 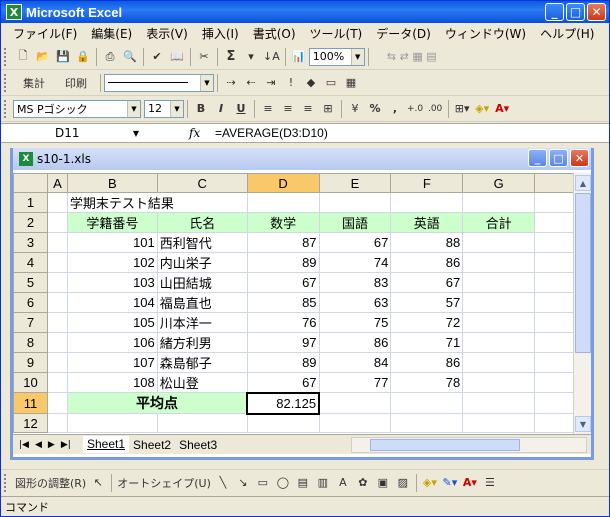 What do you see at coordinates (357, 56) in the screenshot?
I see `chevron-down-icon: ▼` at bounding box center [357, 56].